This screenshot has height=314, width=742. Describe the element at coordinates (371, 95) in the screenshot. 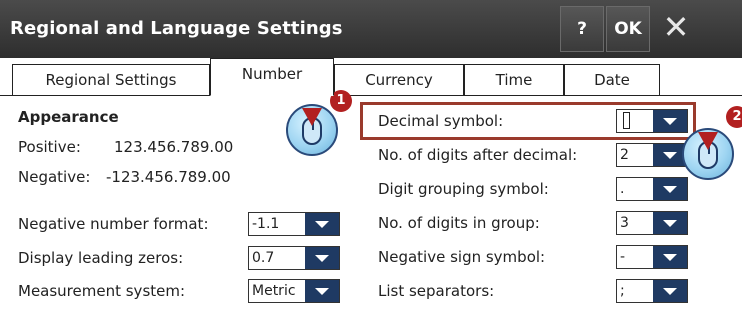

I see `tab-underline` at that location.